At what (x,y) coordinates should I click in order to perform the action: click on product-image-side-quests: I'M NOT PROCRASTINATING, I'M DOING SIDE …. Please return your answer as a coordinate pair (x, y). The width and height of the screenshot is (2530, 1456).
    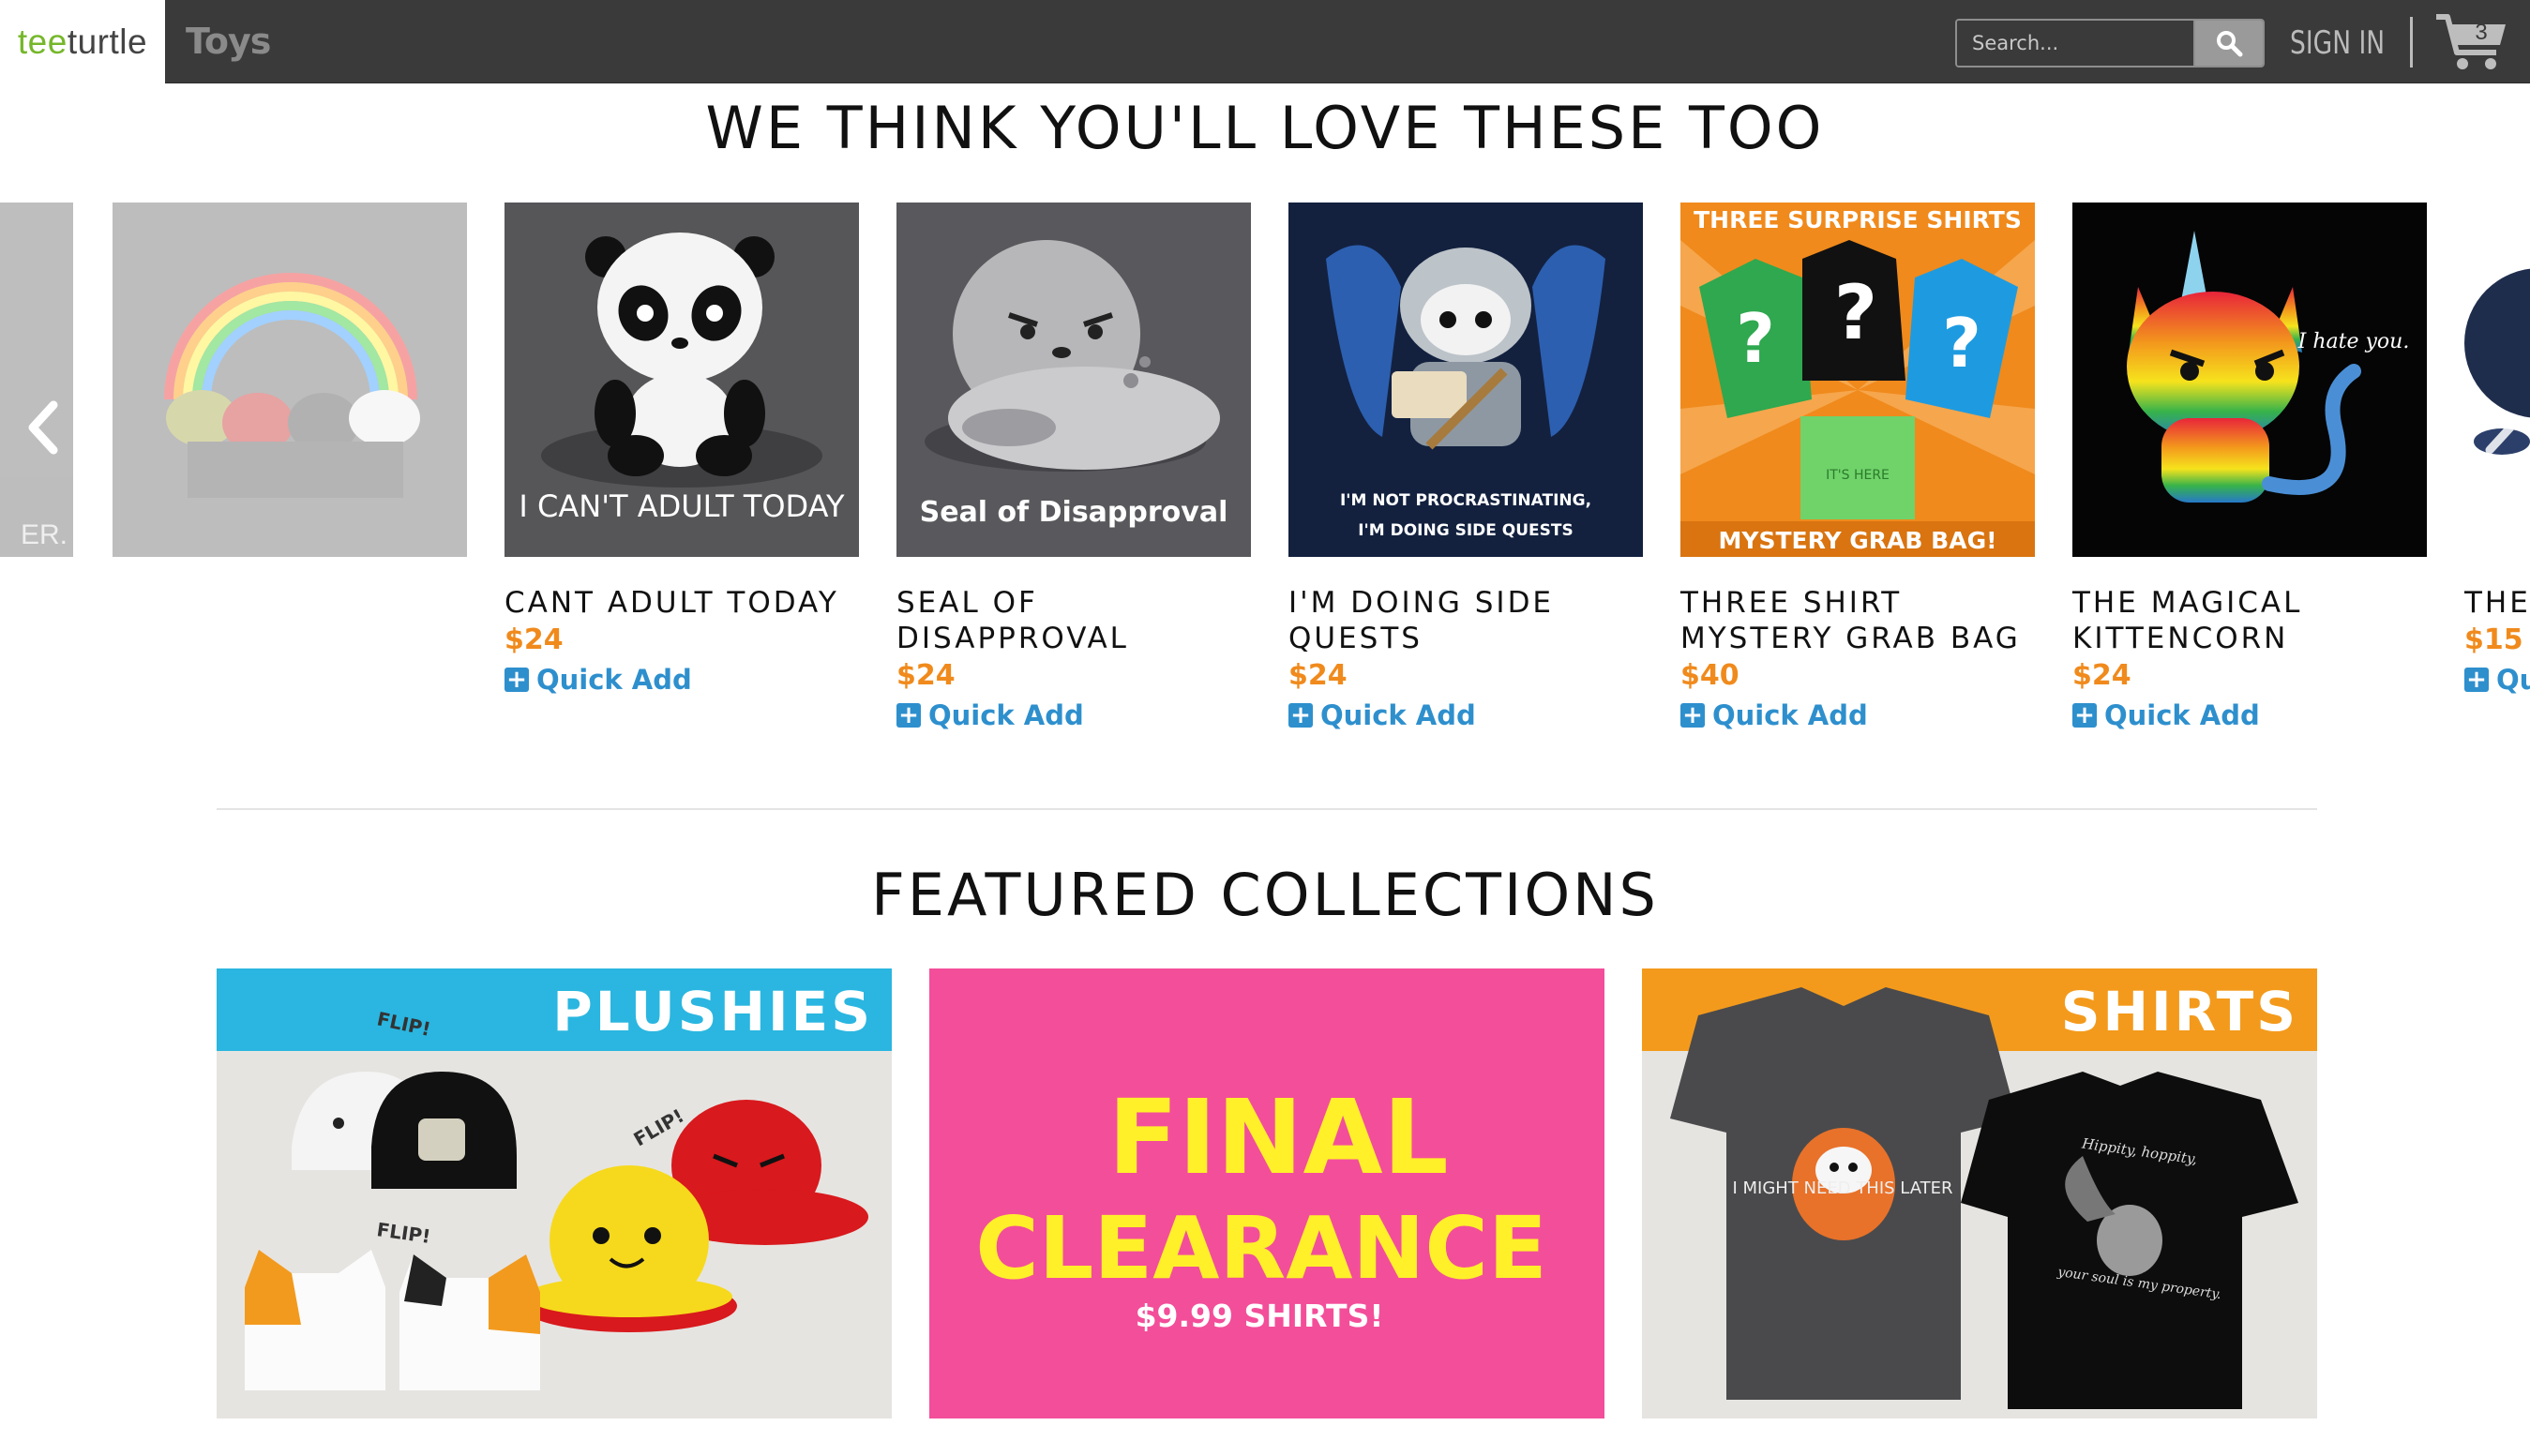
    Looking at the image, I should click on (1465, 380).